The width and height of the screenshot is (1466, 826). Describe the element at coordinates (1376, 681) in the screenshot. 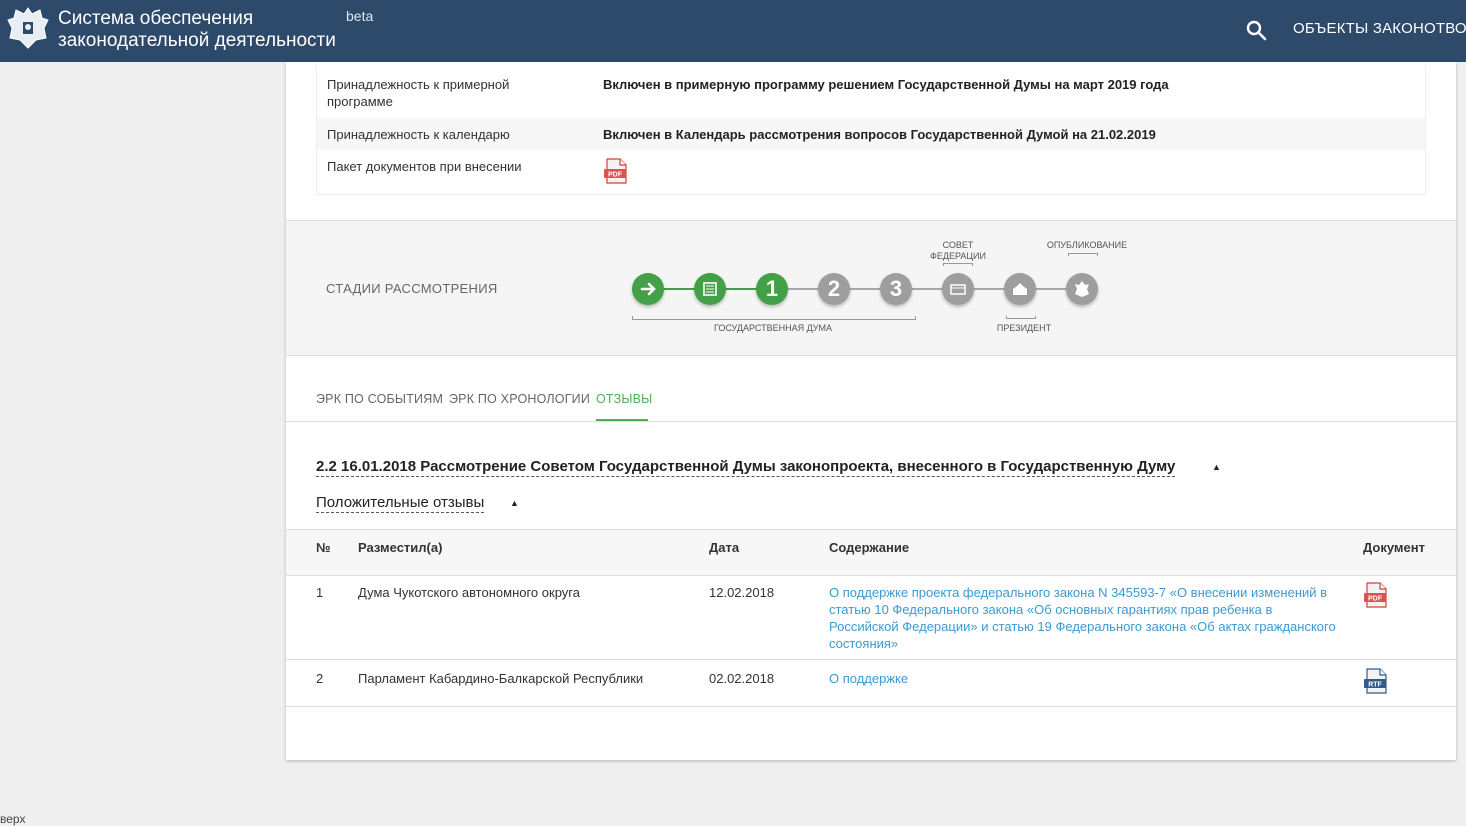

I see `rtf-icon: RTF` at that location.